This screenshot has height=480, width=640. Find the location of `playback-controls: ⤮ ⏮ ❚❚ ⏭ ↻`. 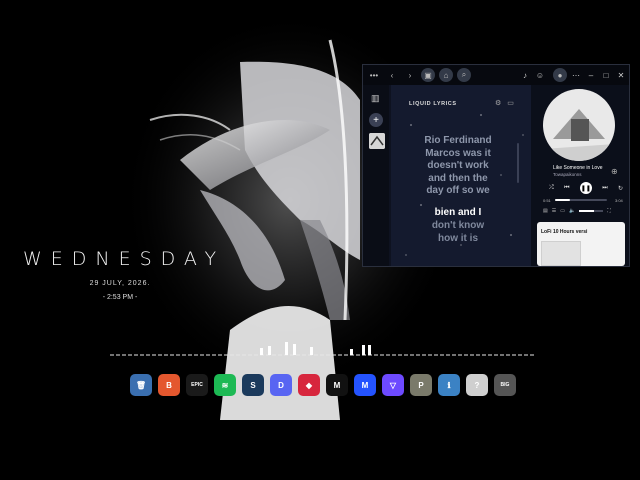

playback-controls: ⤮ ⏮ ❚❚ ⏭ ↻ is located at coordinates (586, 188).